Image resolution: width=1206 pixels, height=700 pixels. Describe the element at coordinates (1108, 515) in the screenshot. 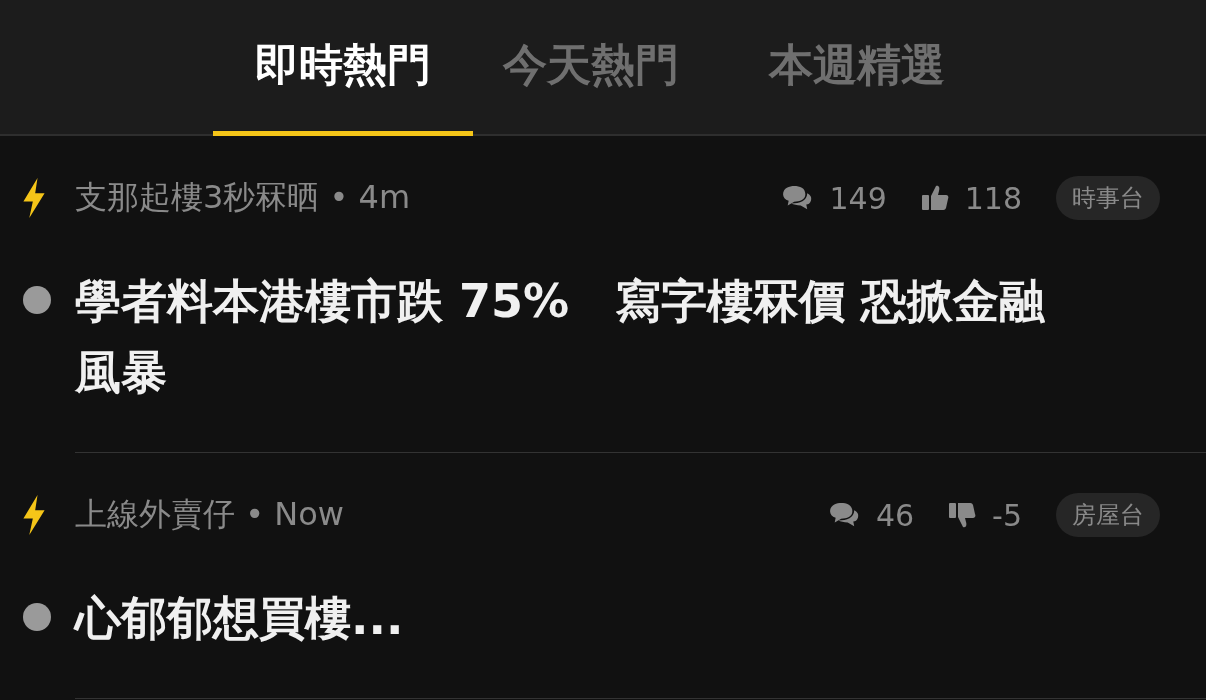

I see `category-tag: 房屋台` at that location.